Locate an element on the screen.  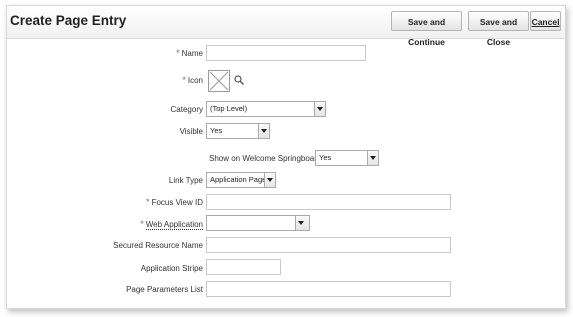
icon-placeholder-image is located at coordinates (219, 81).